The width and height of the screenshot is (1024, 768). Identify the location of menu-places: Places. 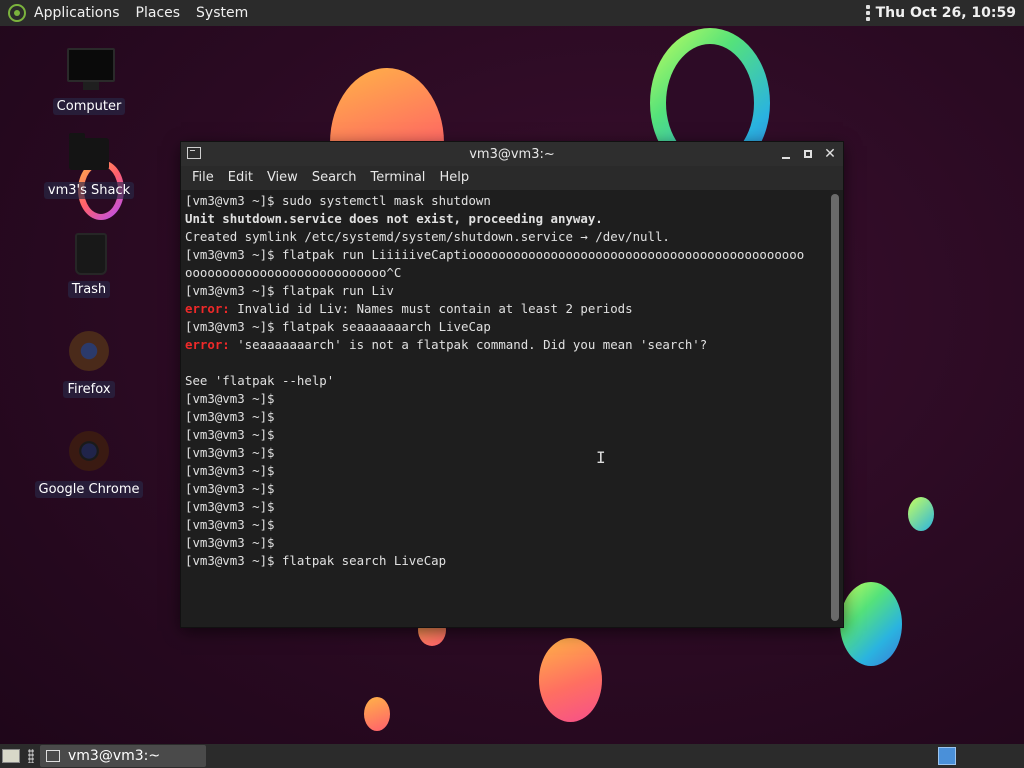
(158, 13).